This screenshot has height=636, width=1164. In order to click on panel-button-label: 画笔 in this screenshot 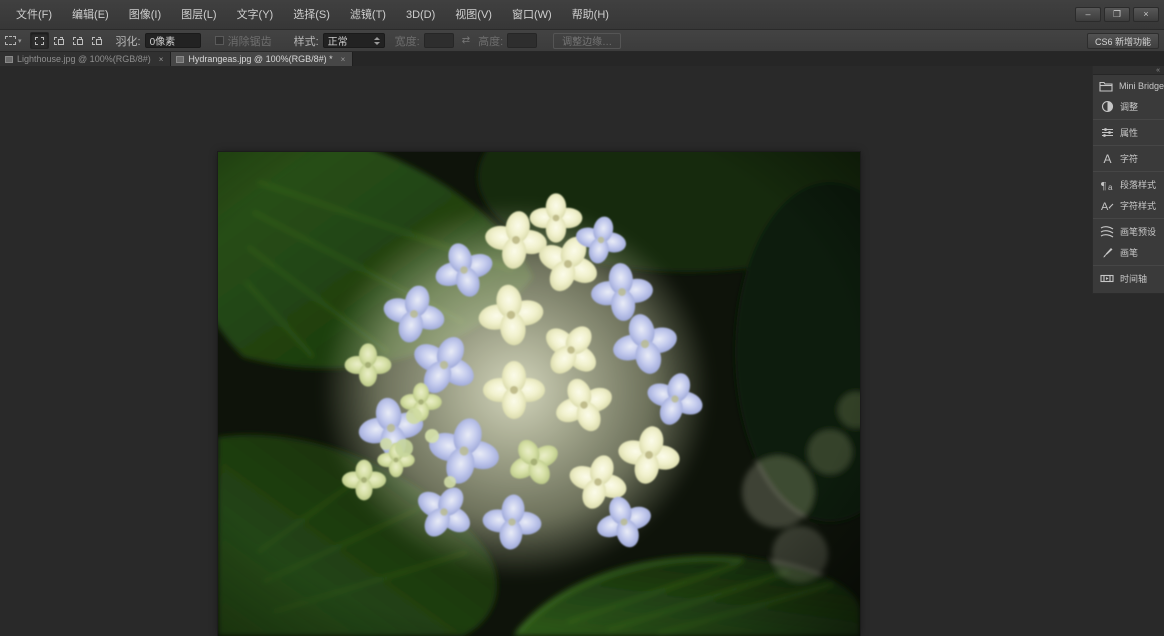, I will do `click(1129, 253)`.